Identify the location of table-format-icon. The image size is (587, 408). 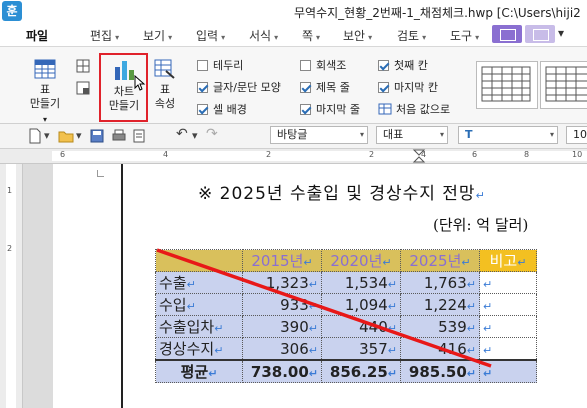
(83, 88).